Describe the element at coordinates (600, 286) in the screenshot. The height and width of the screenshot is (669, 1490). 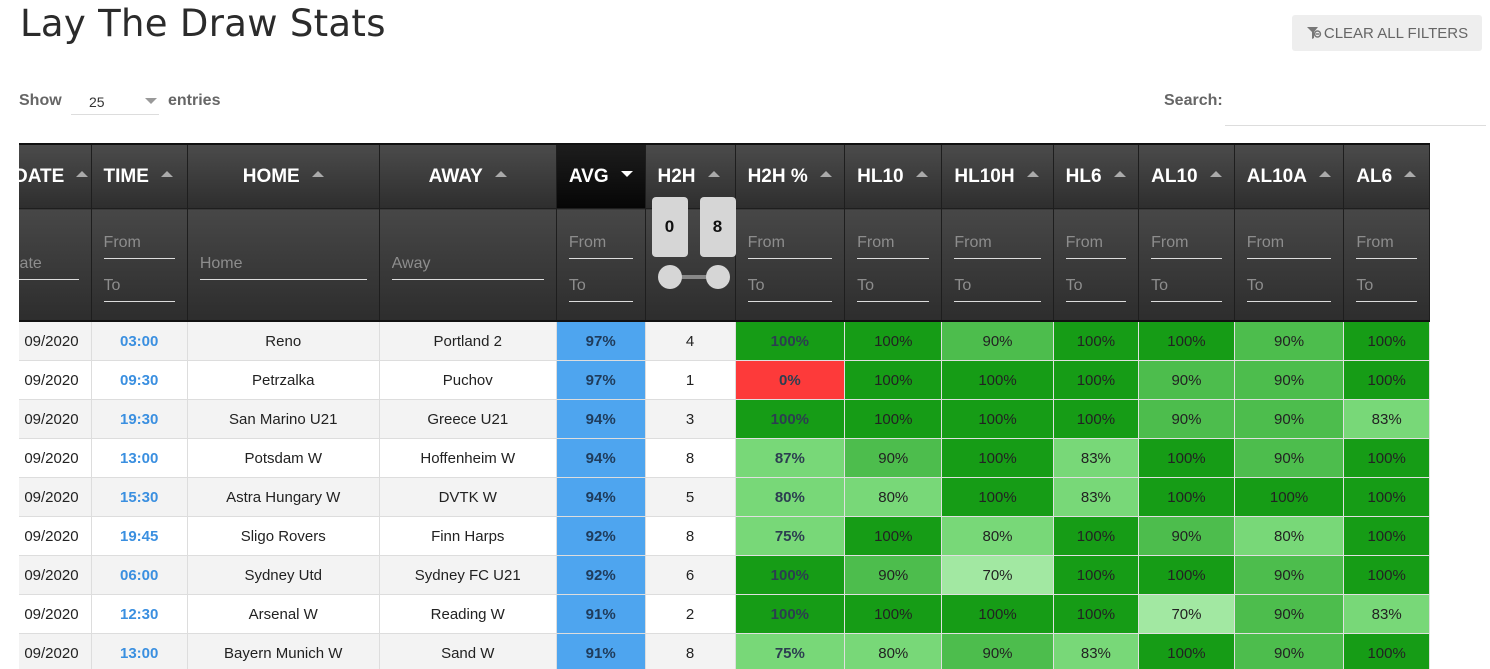
I see `avg-to-input` at that location.